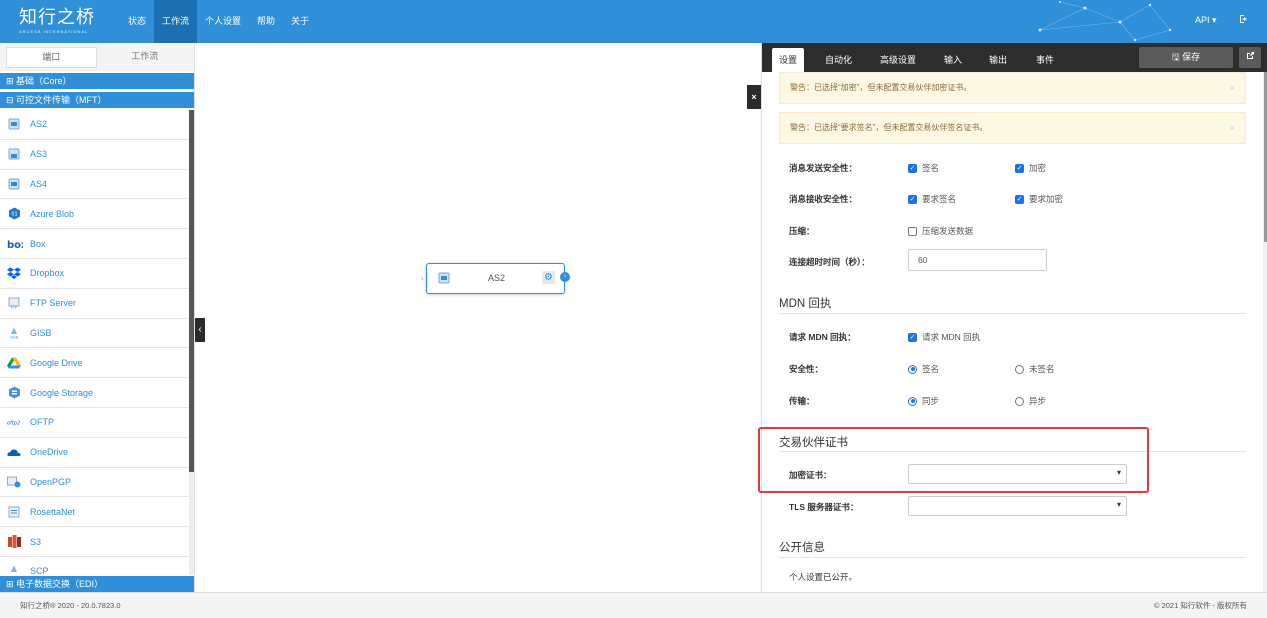 The image size is (1267, 618). What do you see at coordinates (223, 21) in the screenshot?
I see `nav-profile: 个人设置` at bounding box center [223, 21].